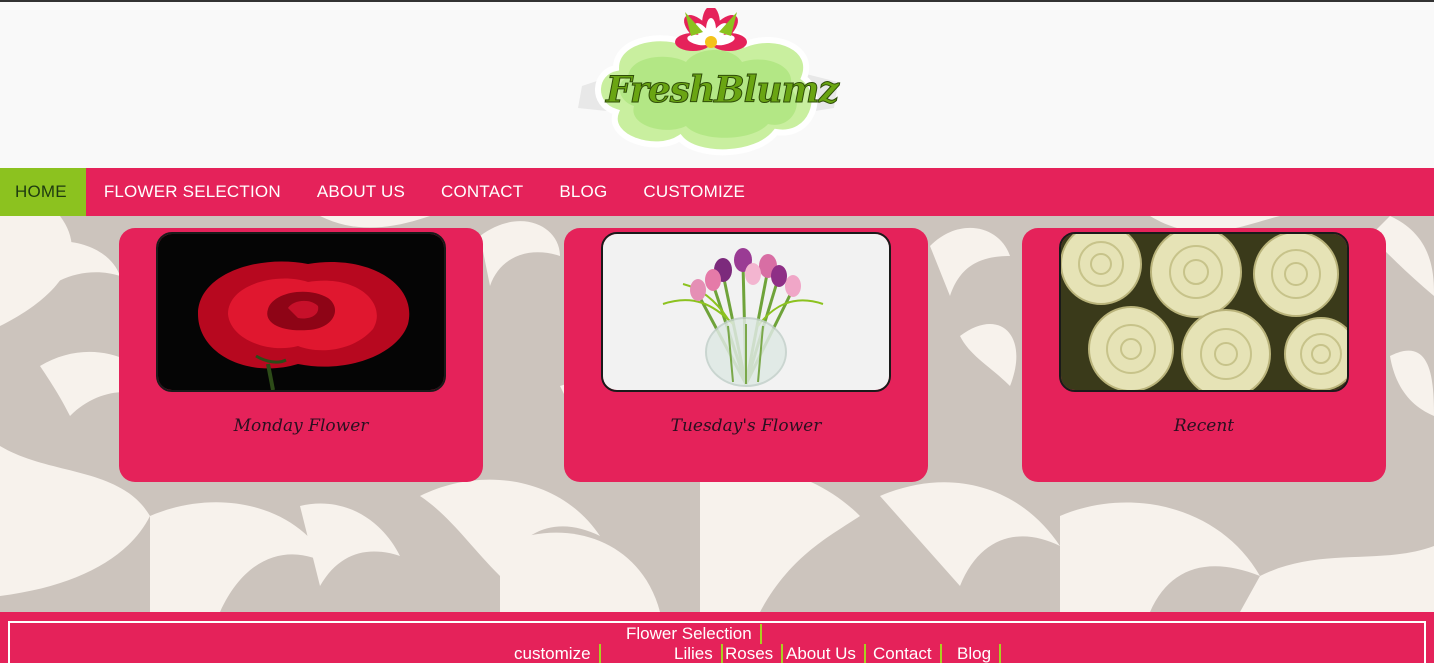  Describe the element at coordinates (1204, 426) in the screenshot. I see `card-caption: Recent` at that location.